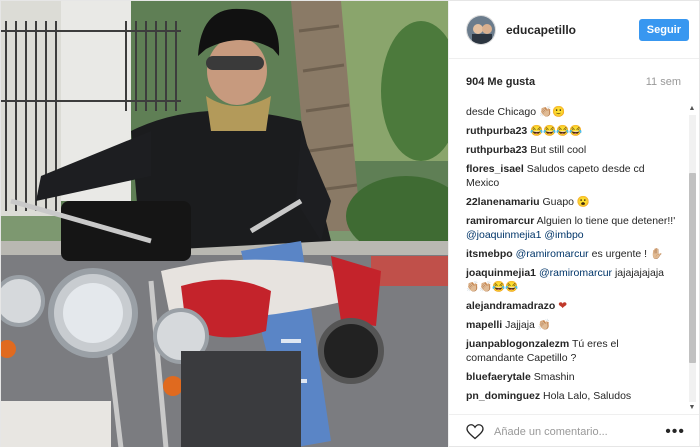 The image size is (700, 447). I want to click on comment-user: 22lanenamariu, so click(503, 202).